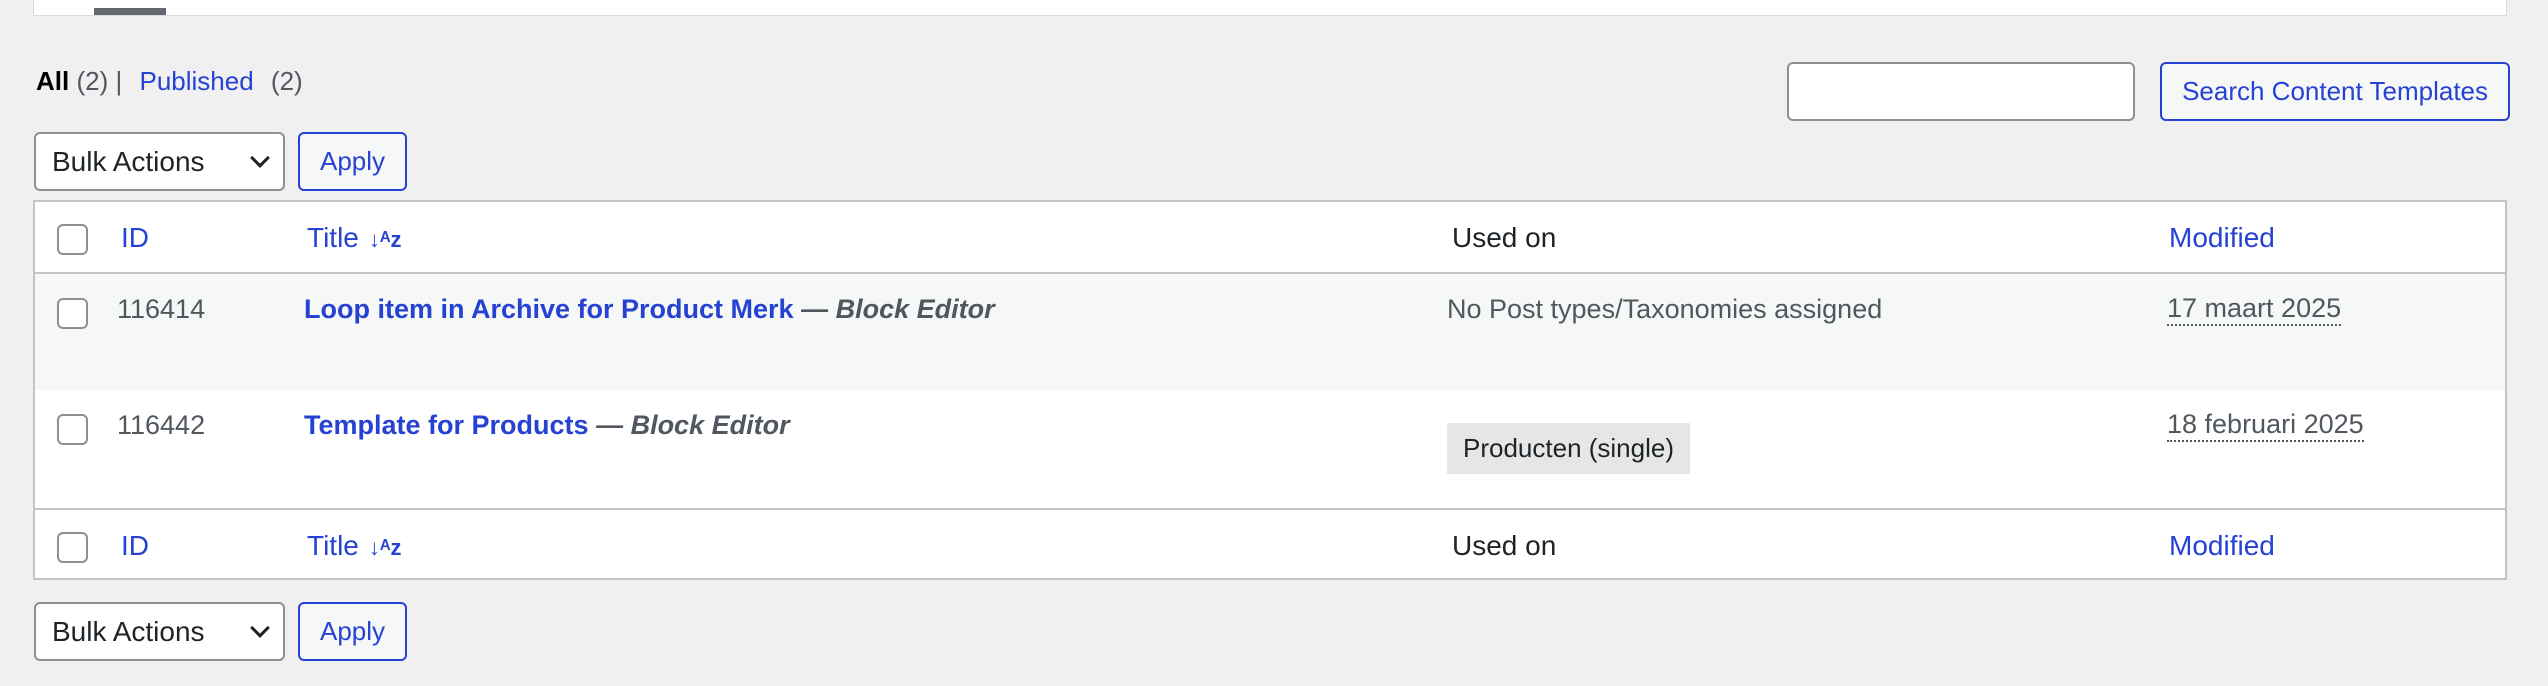 Image resolution: width=2548 pixels, height=686 pixels. Describe the element at coordinates (135, 546) in the screenshot. I see `column-id-footer: ID` at that location.